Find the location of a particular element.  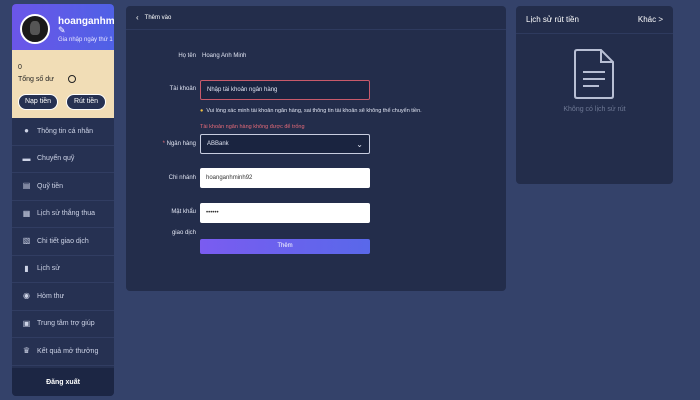

history-icon: ▦ is located at coordinates (26, 213).